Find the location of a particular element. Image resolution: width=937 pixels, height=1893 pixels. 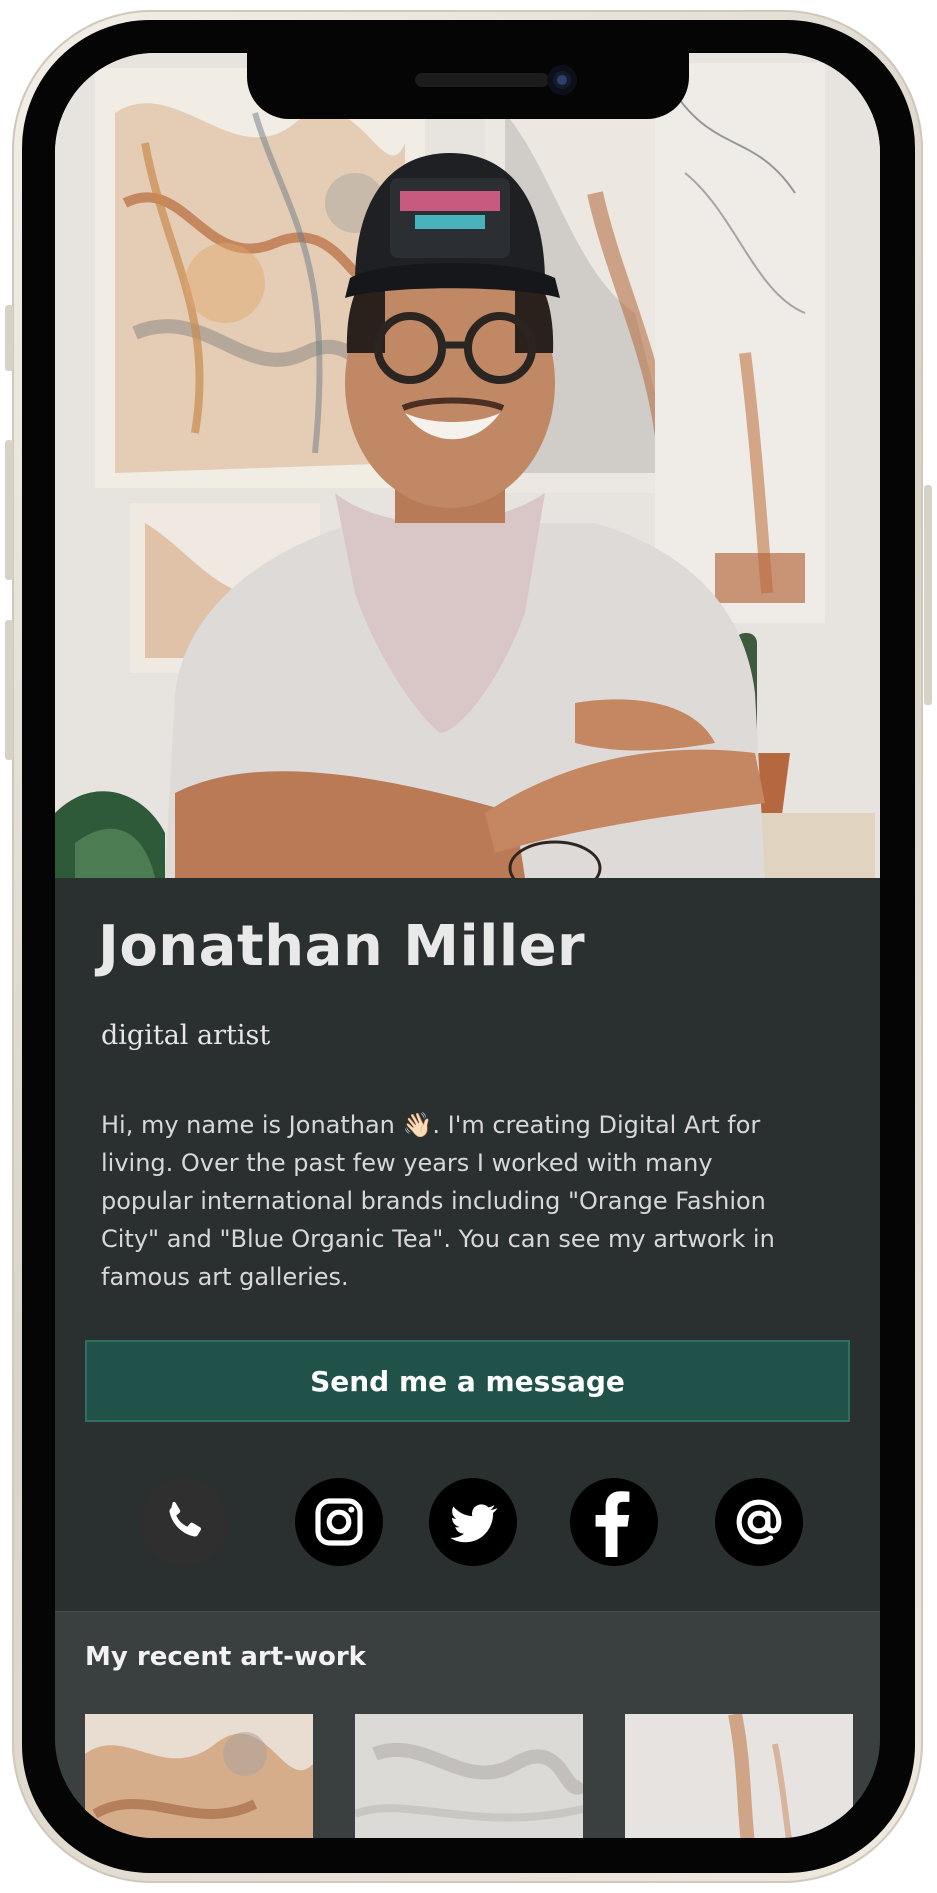

twitter-link is located at coordinates (473, 1522).